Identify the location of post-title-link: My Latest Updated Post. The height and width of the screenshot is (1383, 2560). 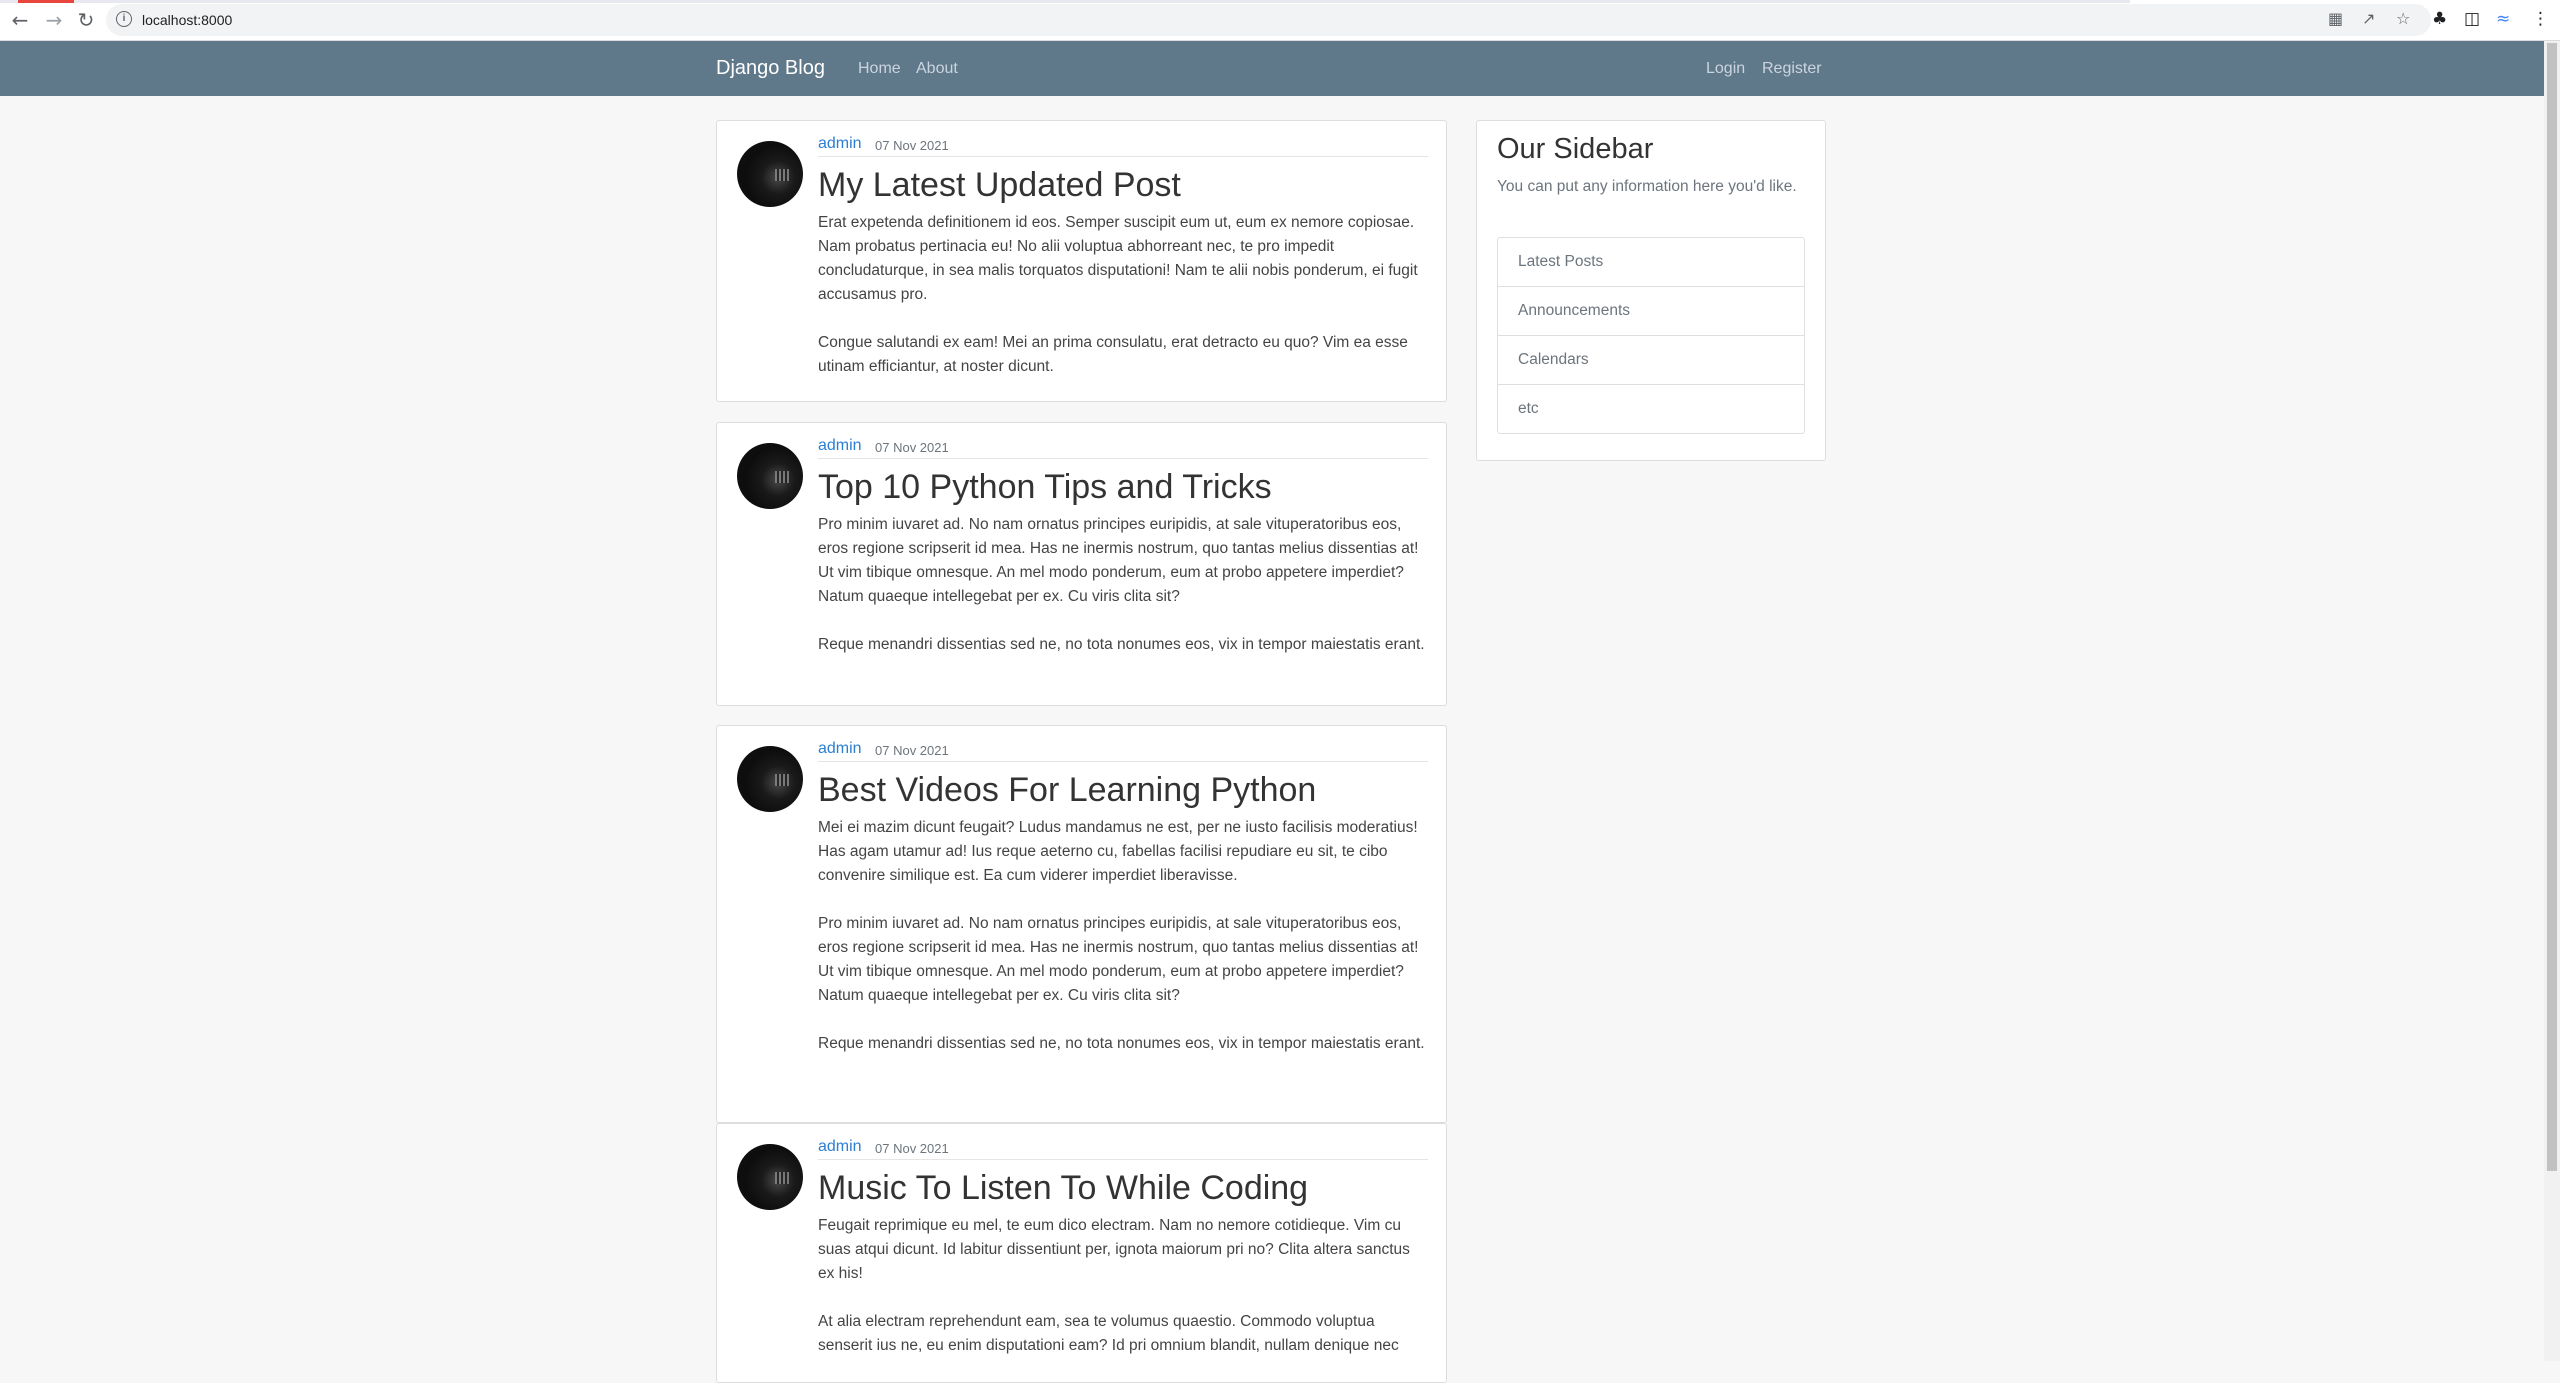
(1123, 185).